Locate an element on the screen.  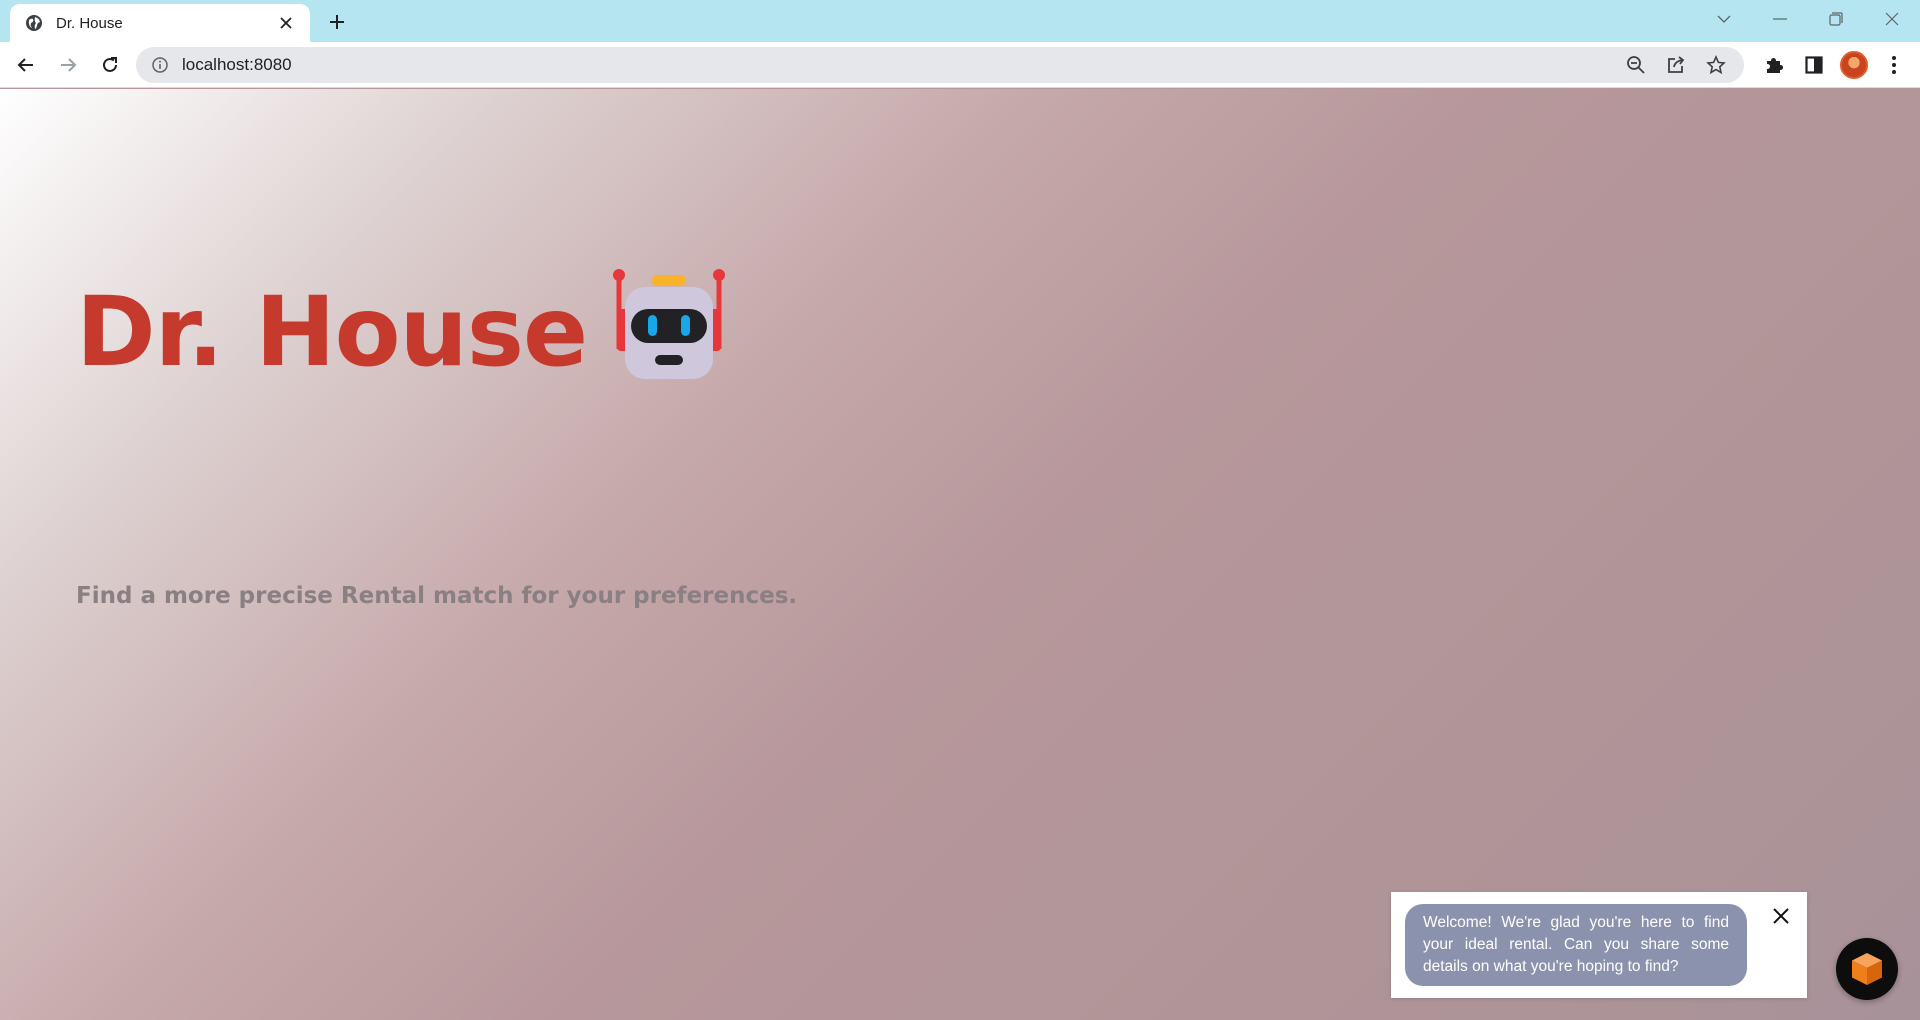
zoom-out-icon is located at coordinates (1636, 65).